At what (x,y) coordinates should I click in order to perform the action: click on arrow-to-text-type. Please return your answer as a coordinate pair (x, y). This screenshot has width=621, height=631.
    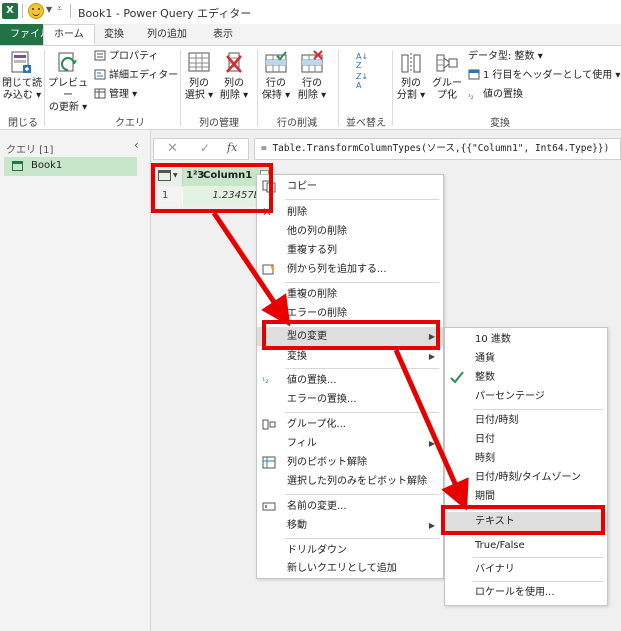
    Looking at the image, I should click on (431, 429).